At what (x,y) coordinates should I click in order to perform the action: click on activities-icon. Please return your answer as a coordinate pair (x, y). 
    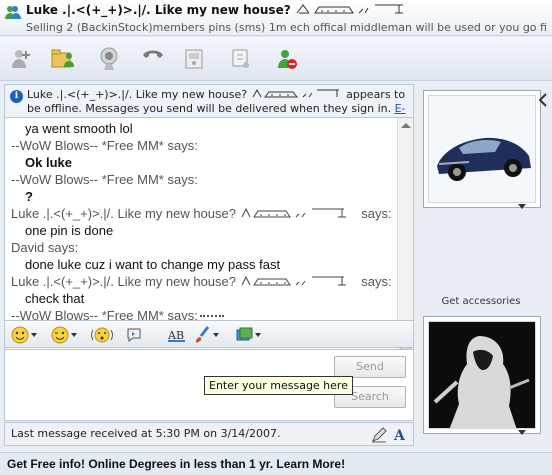
    Looking at the image, I should click on (194, 59).